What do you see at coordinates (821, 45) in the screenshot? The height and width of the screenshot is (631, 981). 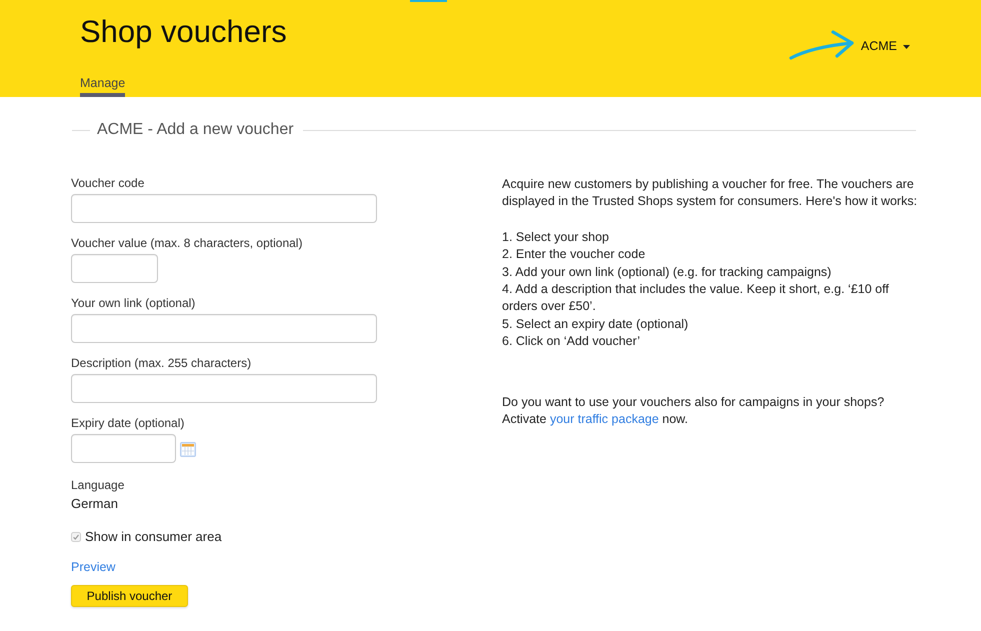 I see `arrow-annotation` at bounding box center [821, 45].